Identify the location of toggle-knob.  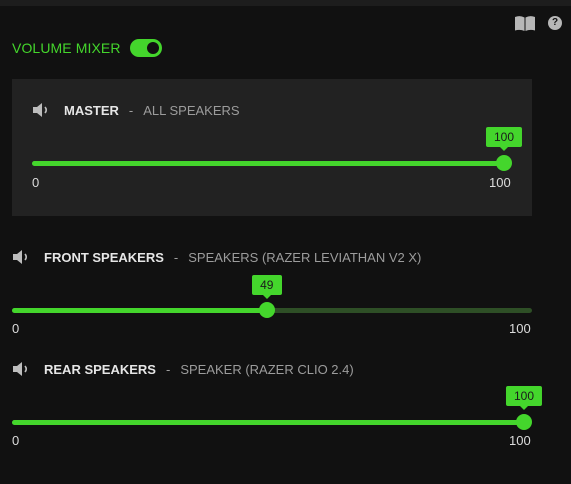
(153, 48).